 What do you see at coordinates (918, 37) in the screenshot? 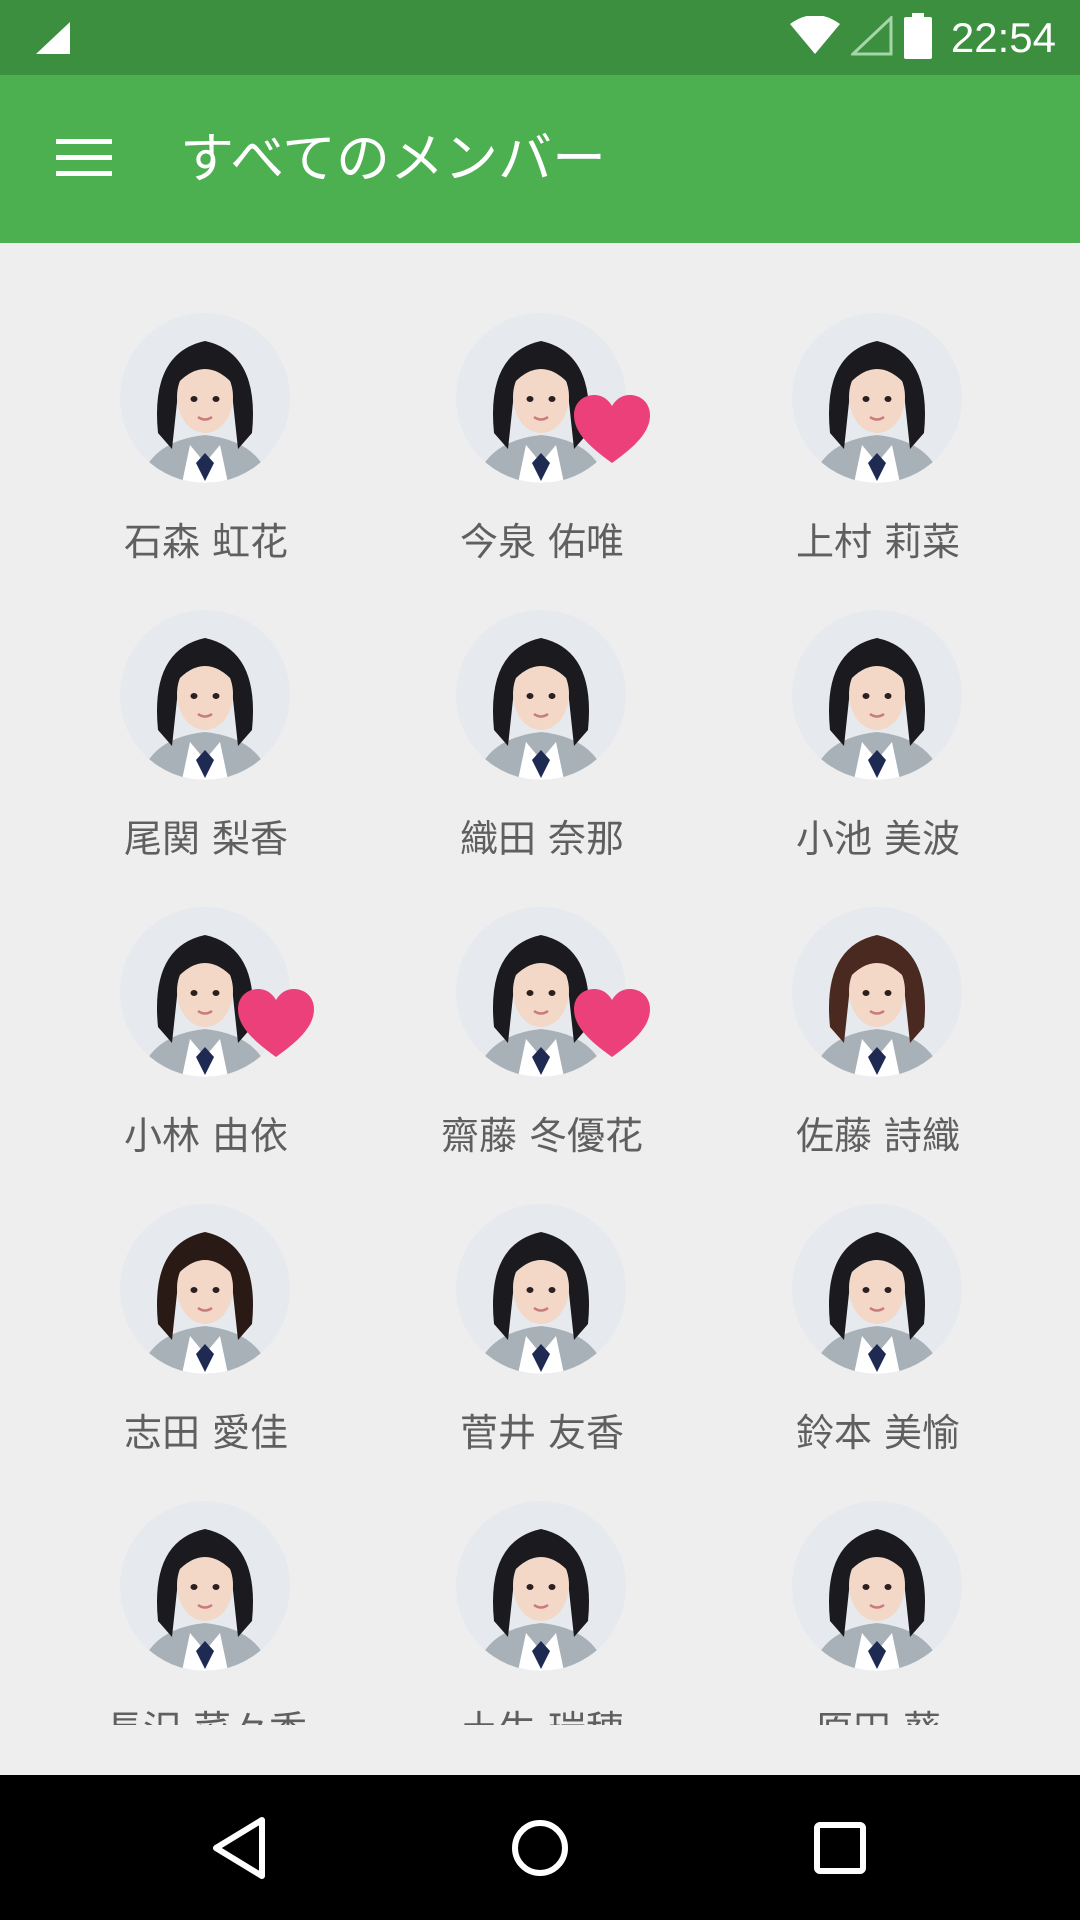
I see `battery-icon` at bounding box center [918, 37].